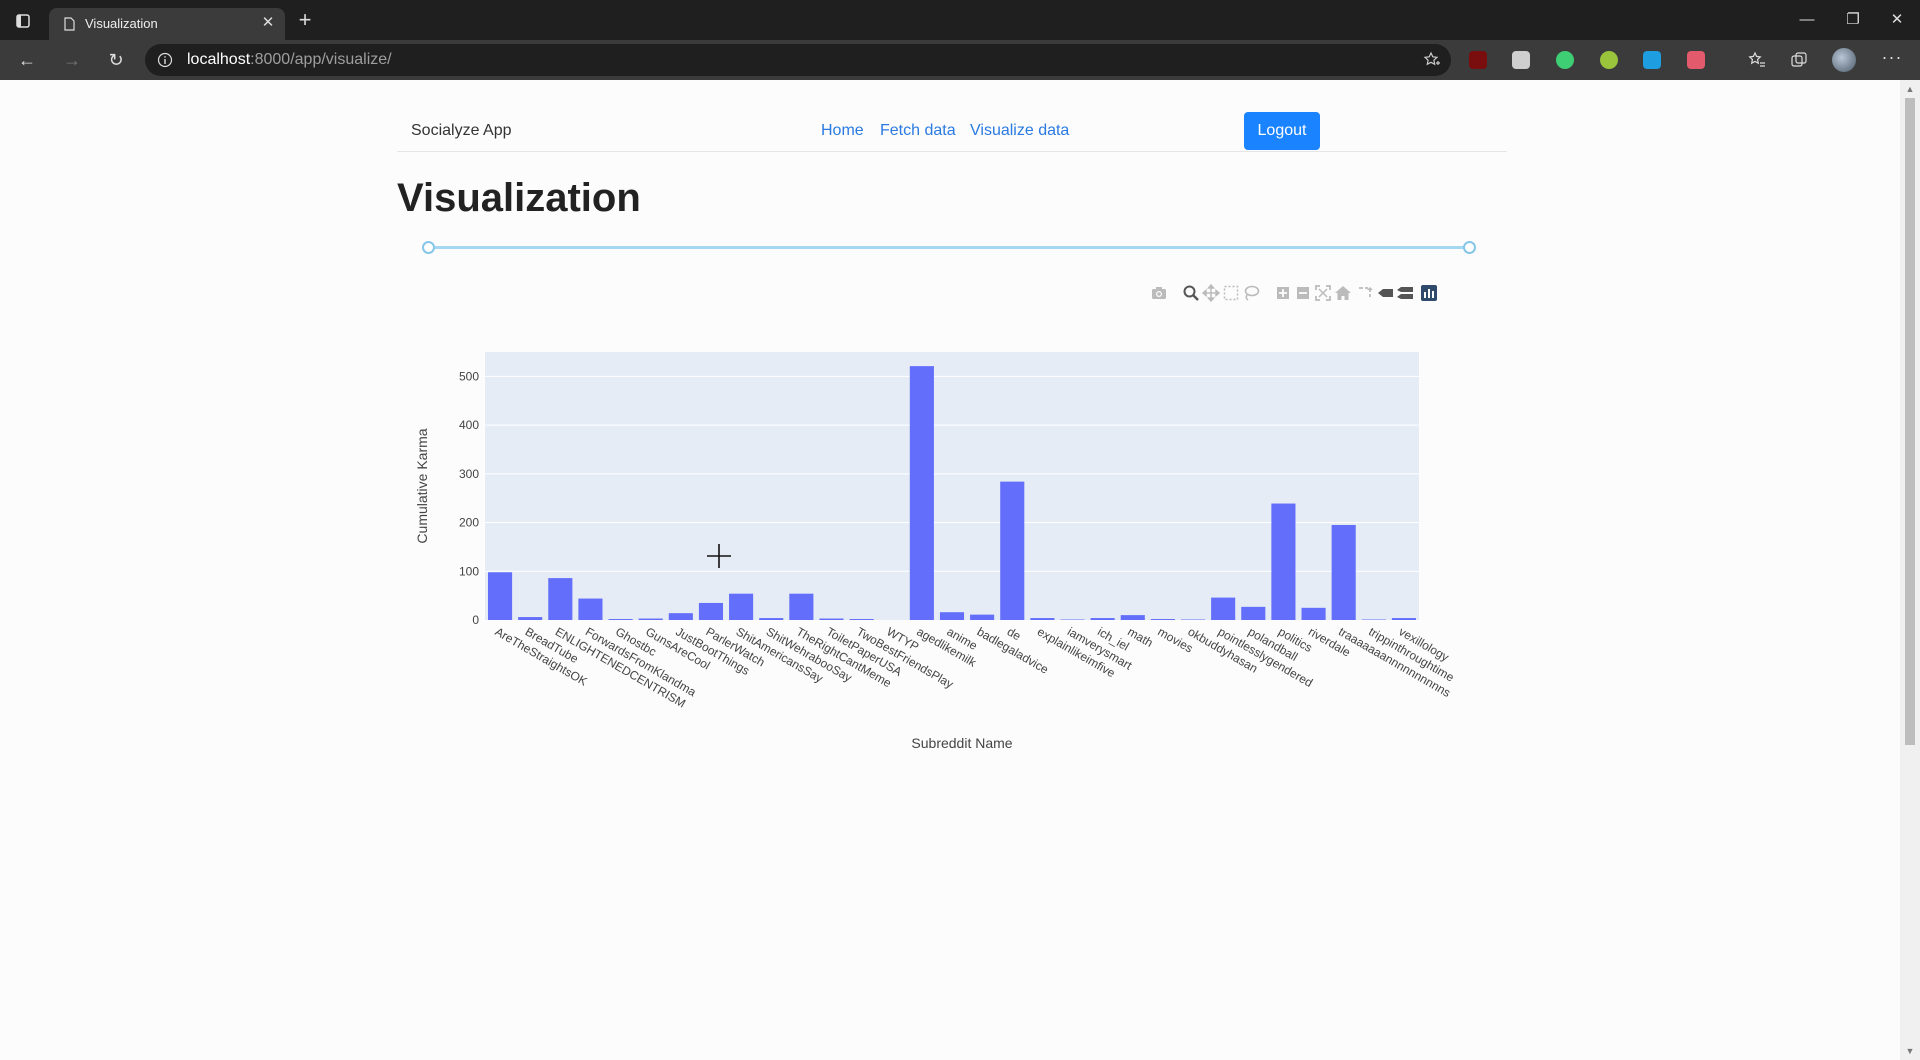  Describe the element at coordinates (1757, 60) in the screenshot. I see `favorites-icon` at that location.